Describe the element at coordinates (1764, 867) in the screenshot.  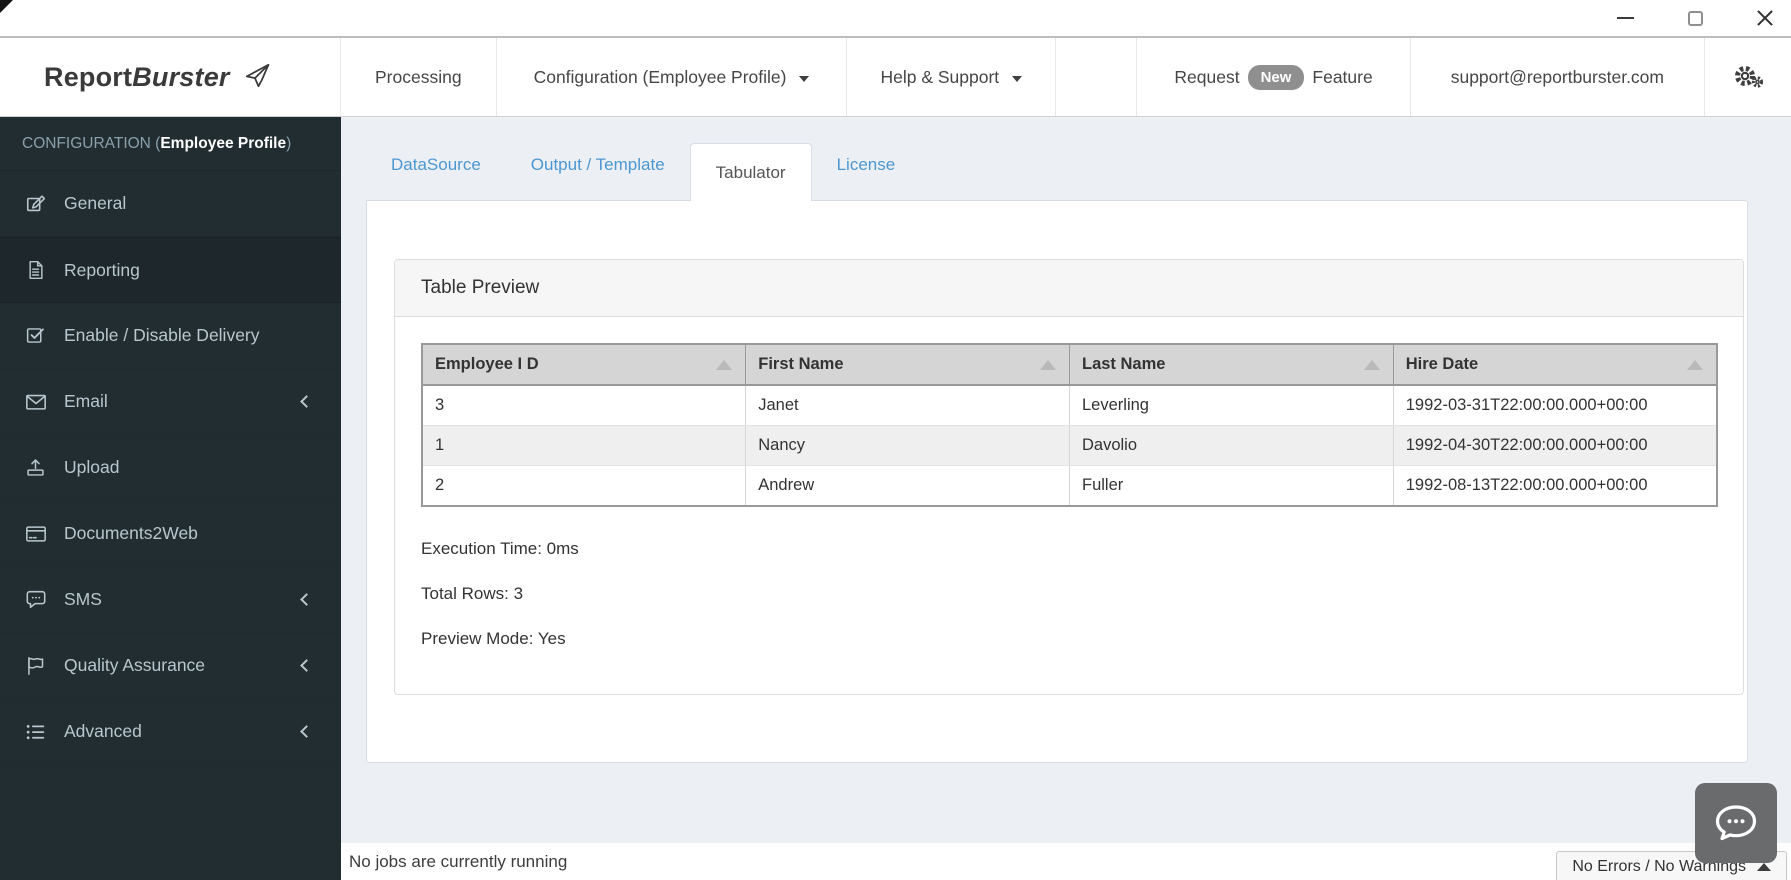
I see `chevron-up-icon` at that location.